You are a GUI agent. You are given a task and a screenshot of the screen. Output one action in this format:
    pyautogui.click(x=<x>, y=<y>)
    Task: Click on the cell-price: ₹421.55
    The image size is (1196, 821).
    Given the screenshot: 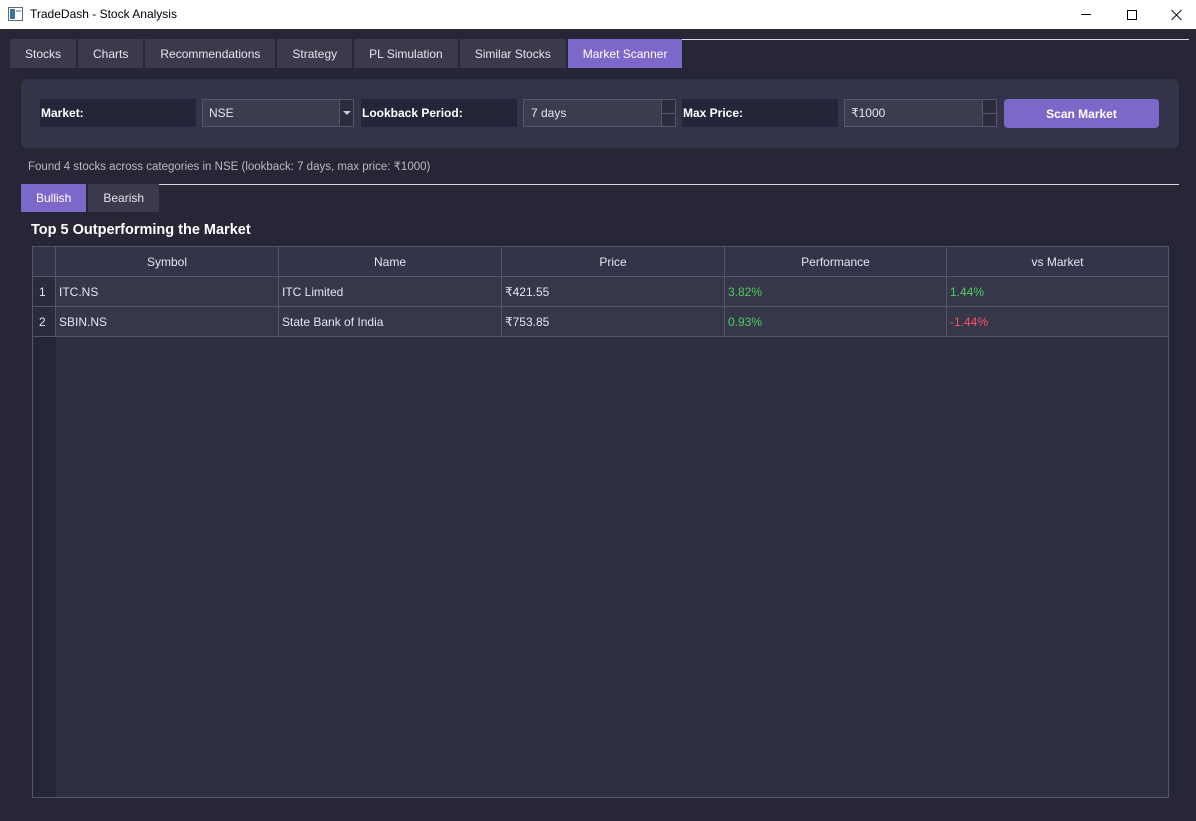 What is the action you would take?
    pyautogui.click(x=613, y=291)
    